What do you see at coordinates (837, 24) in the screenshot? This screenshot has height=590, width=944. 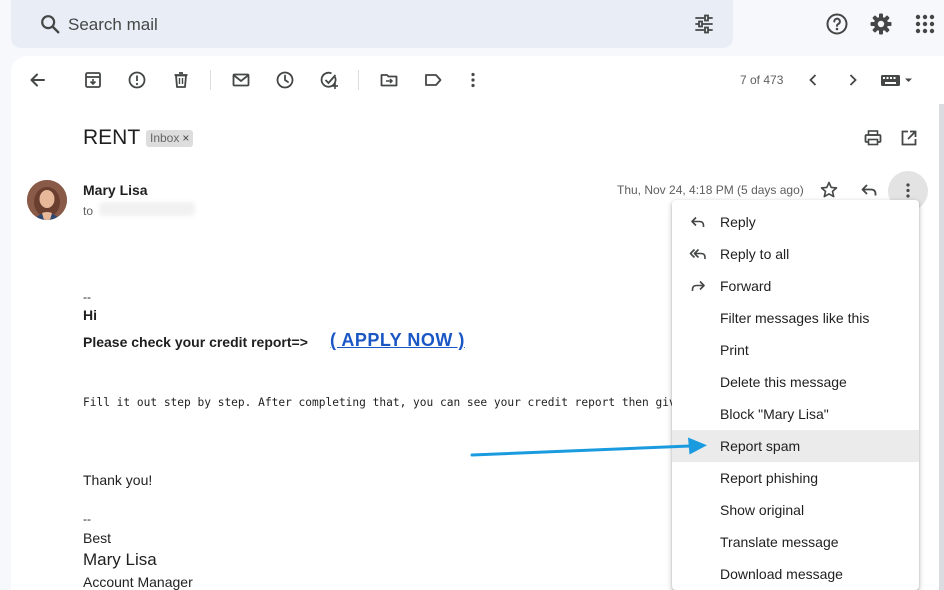 I see `help-icon` at bounding box center [837, 24].